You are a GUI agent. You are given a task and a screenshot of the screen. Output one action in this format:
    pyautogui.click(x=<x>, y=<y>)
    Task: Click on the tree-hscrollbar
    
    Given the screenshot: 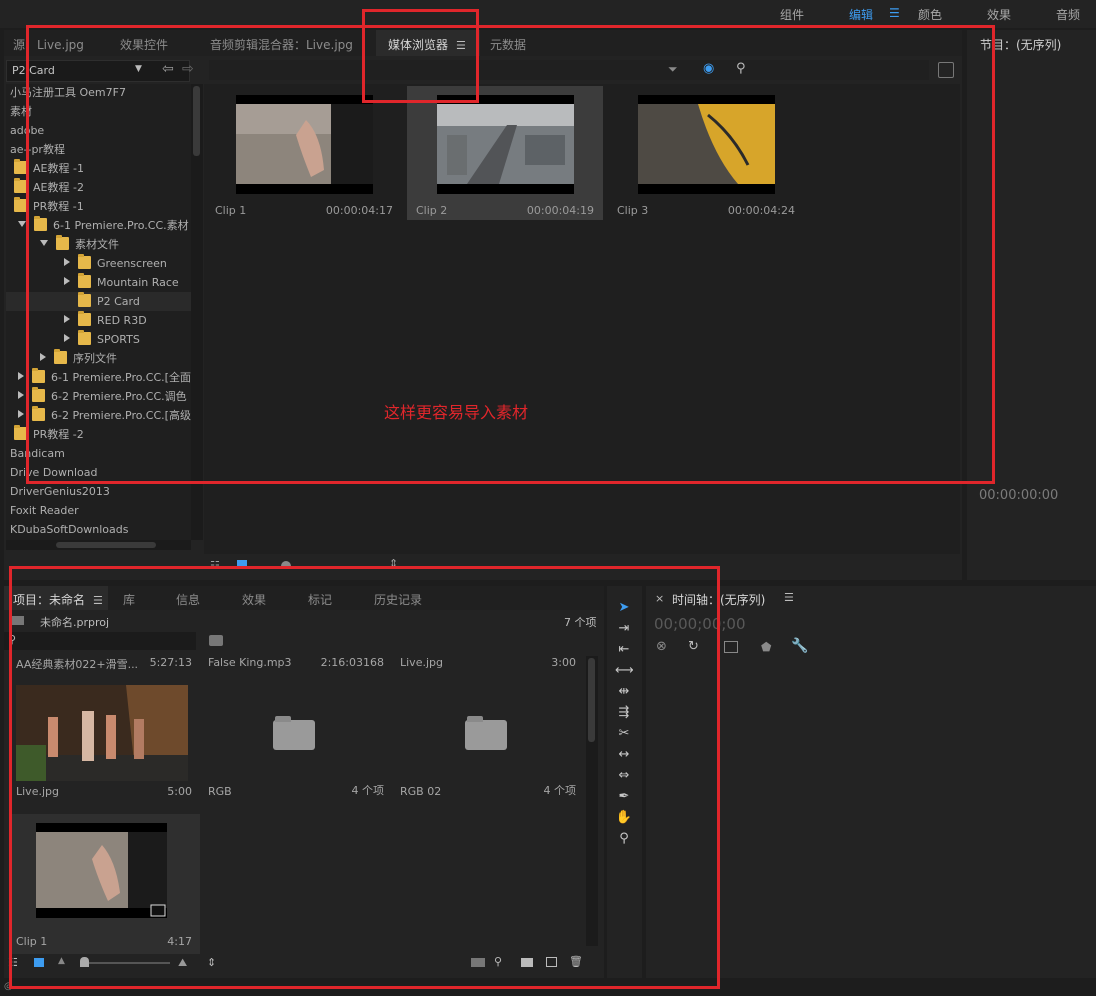 What is the action you would take?
    pyautogui.click(x=98, y=545)
    